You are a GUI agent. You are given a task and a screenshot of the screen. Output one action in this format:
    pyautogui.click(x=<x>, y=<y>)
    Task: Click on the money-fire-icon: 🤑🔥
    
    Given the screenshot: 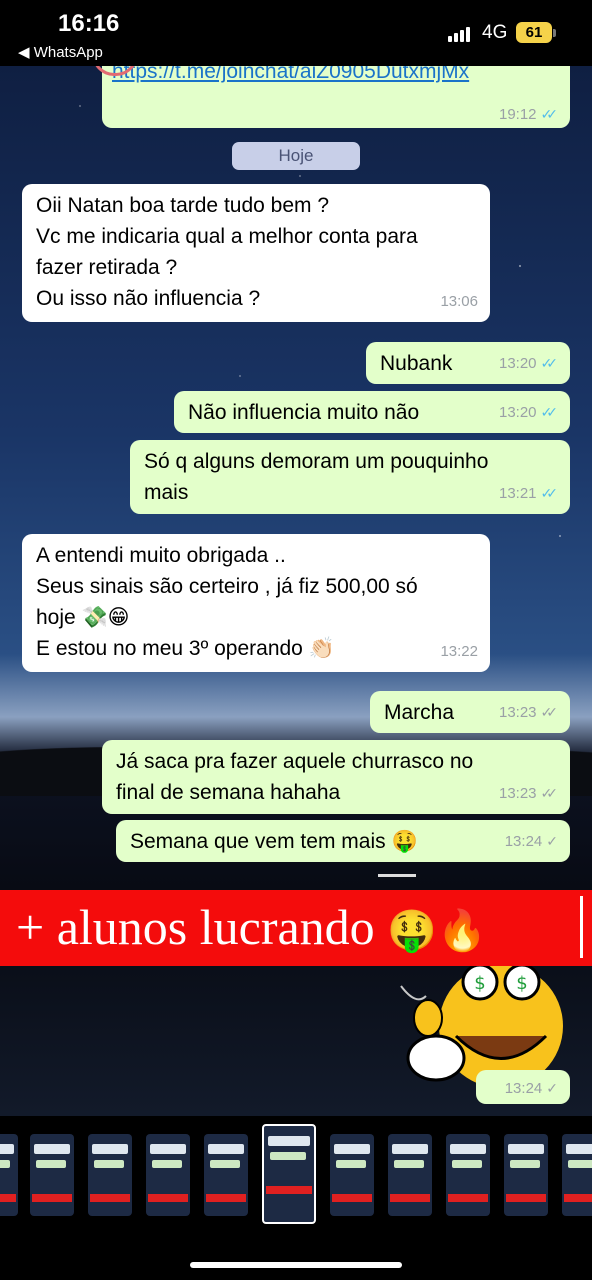 What is the action you would take?
    pyautogui.click(x=437, y=931)
    